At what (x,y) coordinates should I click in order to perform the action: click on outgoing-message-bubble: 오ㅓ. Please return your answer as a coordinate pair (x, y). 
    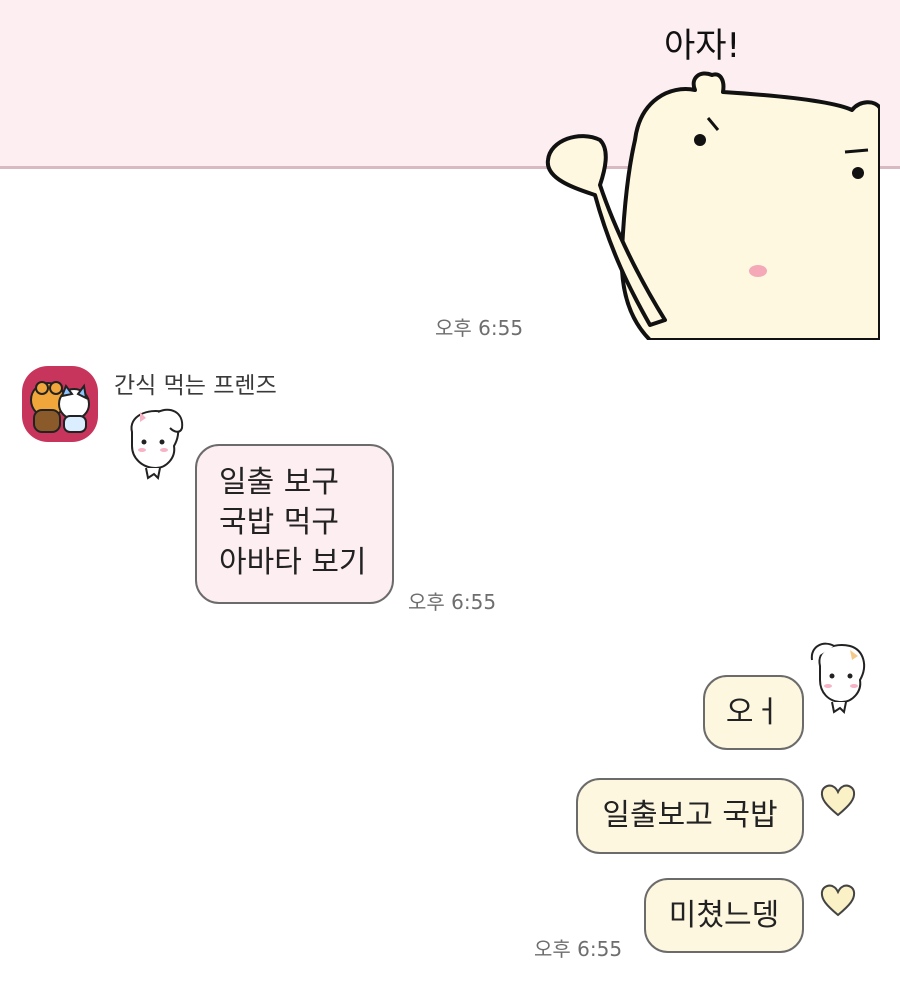
    Looking at the image, I should click on (753, 712).